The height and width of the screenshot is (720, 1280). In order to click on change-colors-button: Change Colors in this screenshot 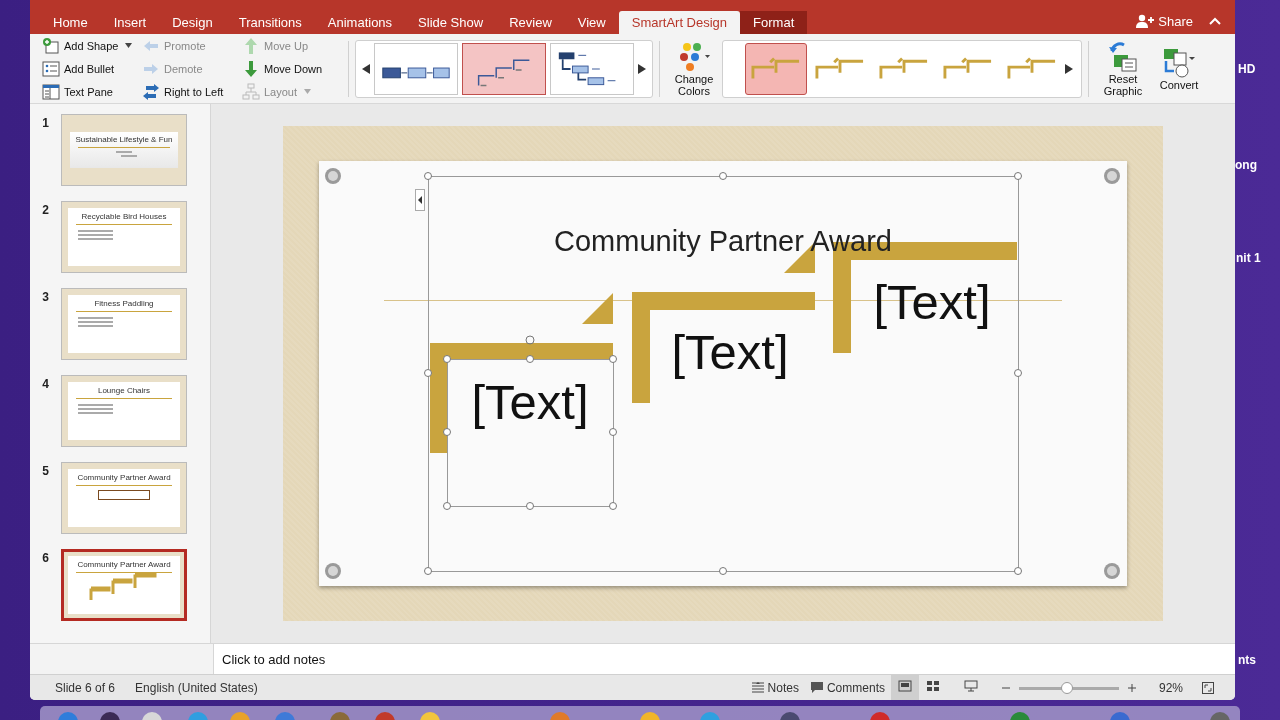, I will do `click(694, 68)`.